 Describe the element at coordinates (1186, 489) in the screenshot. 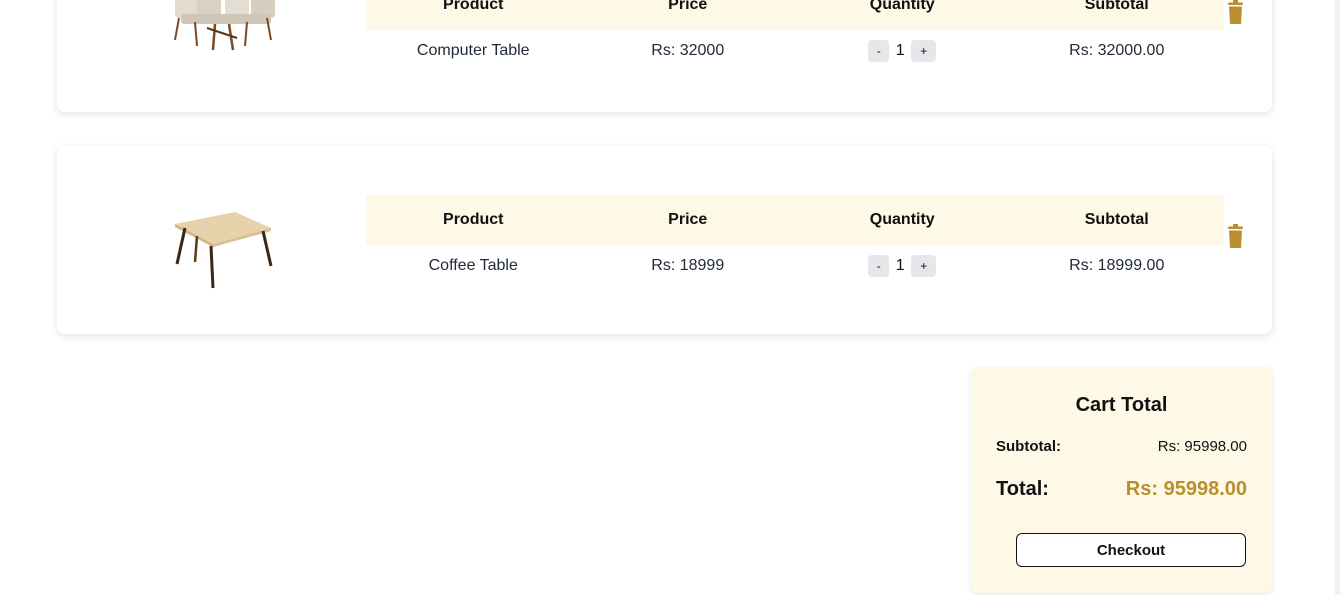

I see `total-value: Rs: 95998.00` at that location.